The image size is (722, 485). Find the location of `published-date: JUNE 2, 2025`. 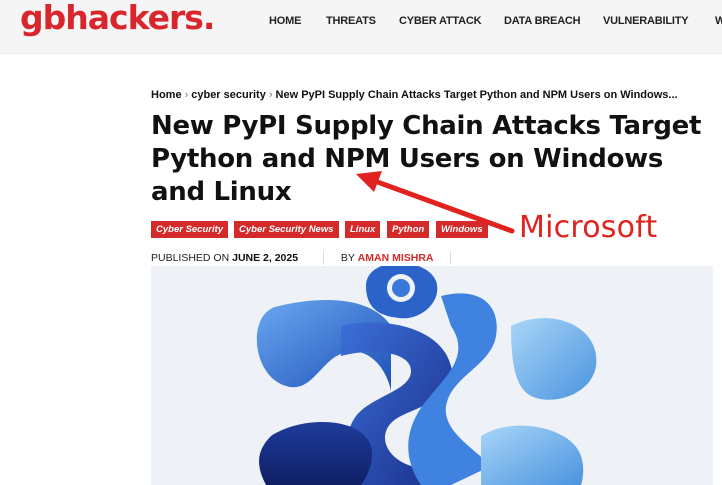

published-date: JUNE 2, 2025 is located at coordinates (265, 257).